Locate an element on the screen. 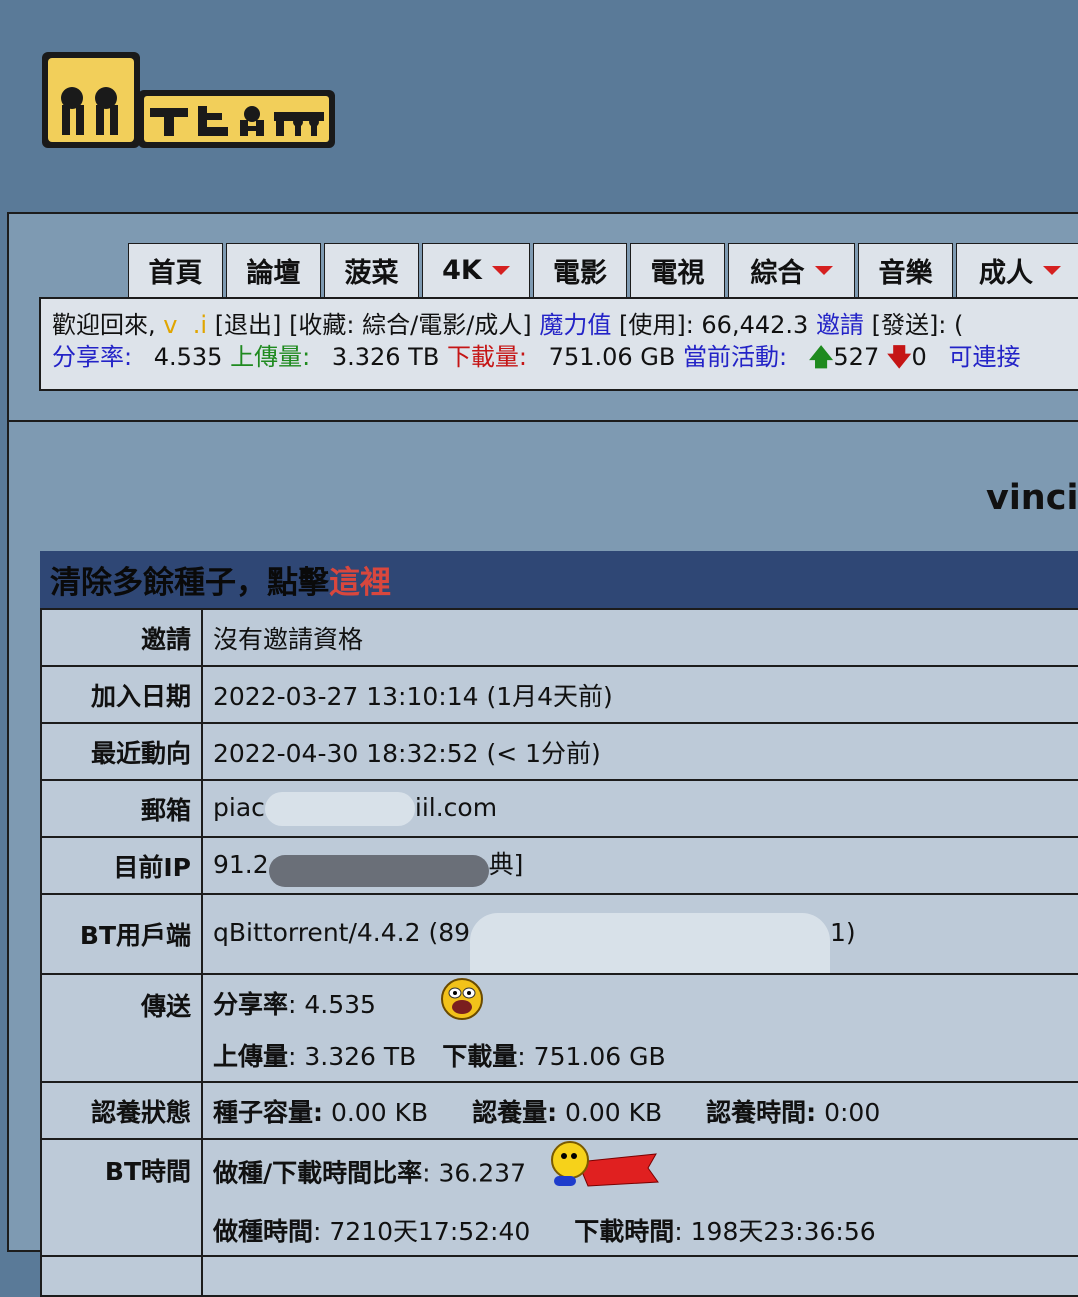 This screenshot has height=1297, width=1078. nav-music: 音樂 is located at coordinates (905, 270).